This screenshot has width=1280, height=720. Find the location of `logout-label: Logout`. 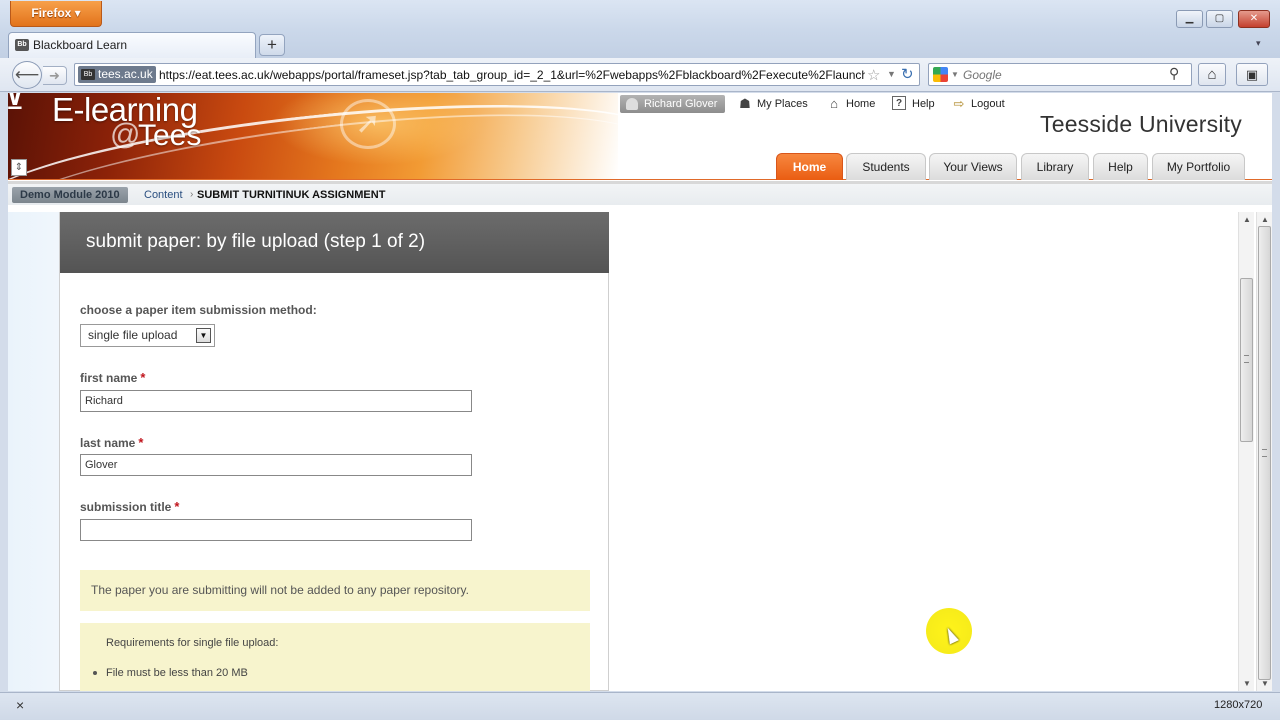

logout-label: Logout is located at coordinates (988, 104).